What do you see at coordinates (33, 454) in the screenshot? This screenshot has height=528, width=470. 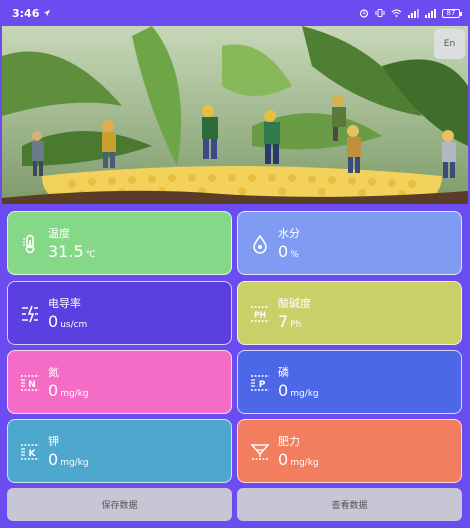 I see `svg-text: K` at bounding box center [33, 454].